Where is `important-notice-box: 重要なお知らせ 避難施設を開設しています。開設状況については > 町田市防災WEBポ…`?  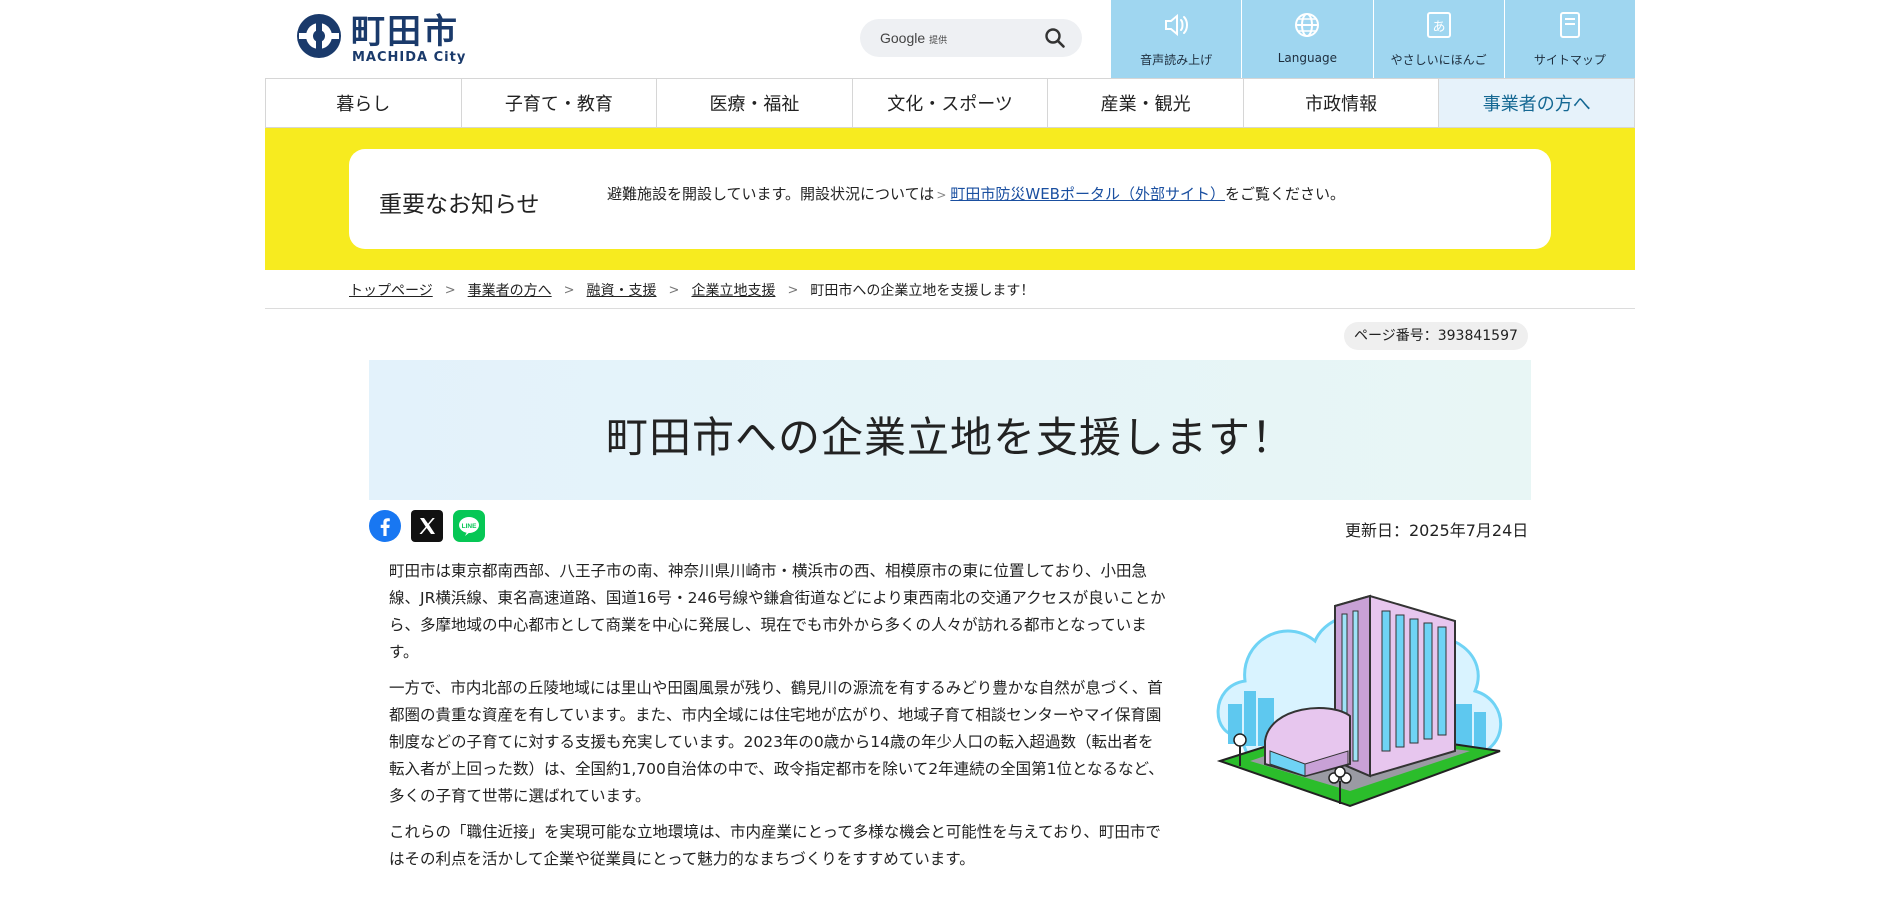 important-notice-box: 重要なお知らせ 避難施設を開設しています。開設状況については > 町田市防災WEBポ… is located at coordinates (950, 199).